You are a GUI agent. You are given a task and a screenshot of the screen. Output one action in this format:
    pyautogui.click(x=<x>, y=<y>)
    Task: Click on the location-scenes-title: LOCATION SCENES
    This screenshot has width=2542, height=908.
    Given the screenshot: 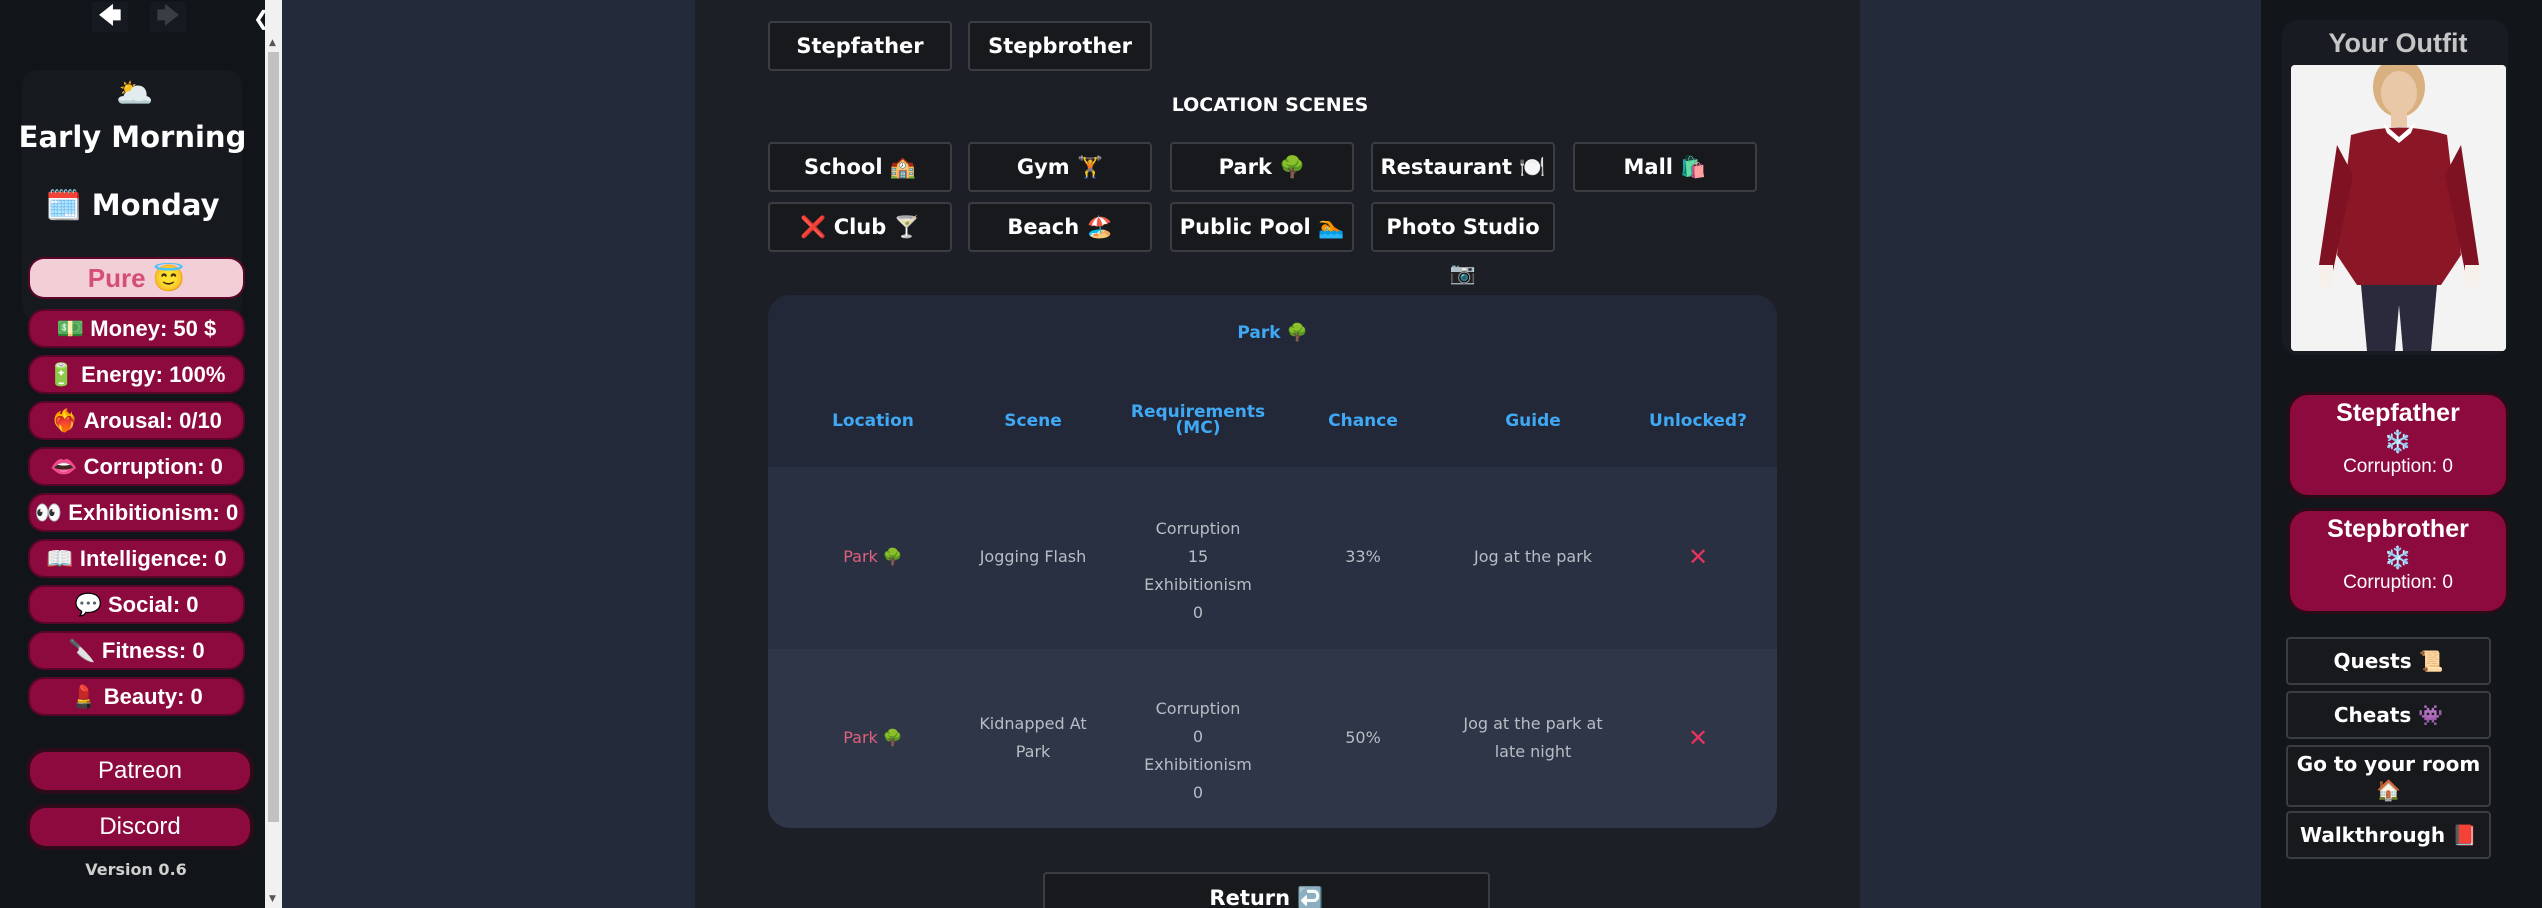 What is the action you would take?
    pyautogui.click(x=1270, y=105)
    